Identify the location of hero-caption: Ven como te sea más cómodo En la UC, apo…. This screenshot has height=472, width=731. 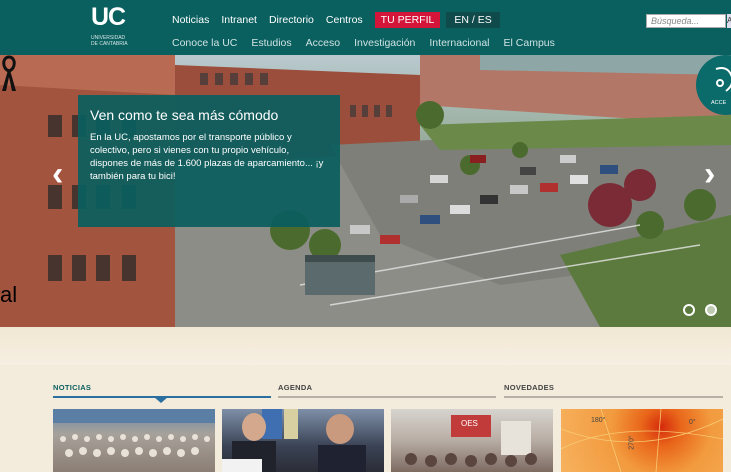
(209, 161).